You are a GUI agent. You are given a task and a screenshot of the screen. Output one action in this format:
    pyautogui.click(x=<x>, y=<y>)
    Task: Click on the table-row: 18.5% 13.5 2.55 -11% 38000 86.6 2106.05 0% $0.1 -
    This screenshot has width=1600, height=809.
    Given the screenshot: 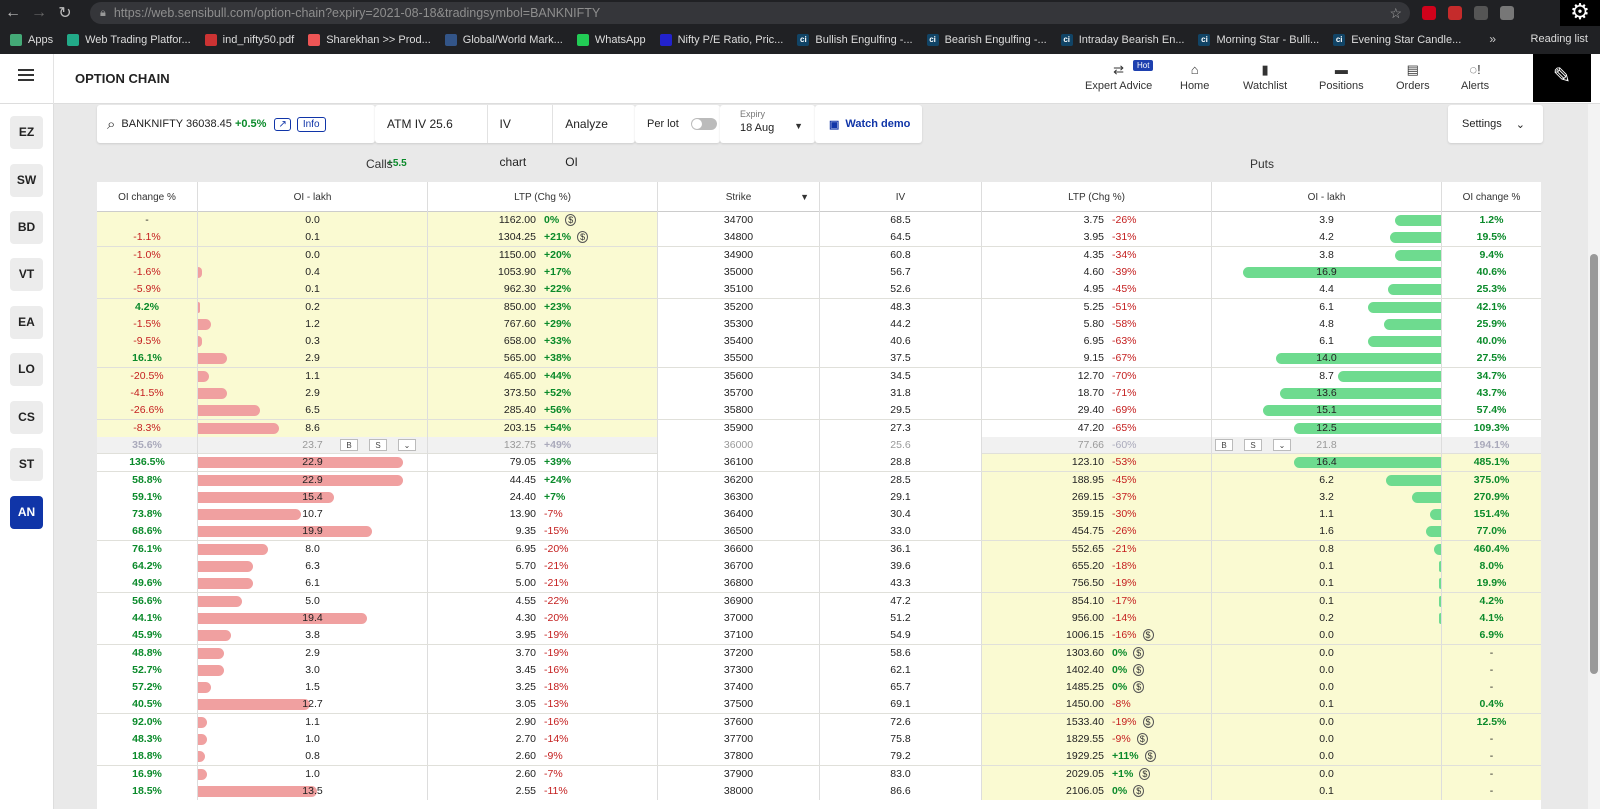 What is the action you would take?
    pyautogui.click(x=819, y=791)
    